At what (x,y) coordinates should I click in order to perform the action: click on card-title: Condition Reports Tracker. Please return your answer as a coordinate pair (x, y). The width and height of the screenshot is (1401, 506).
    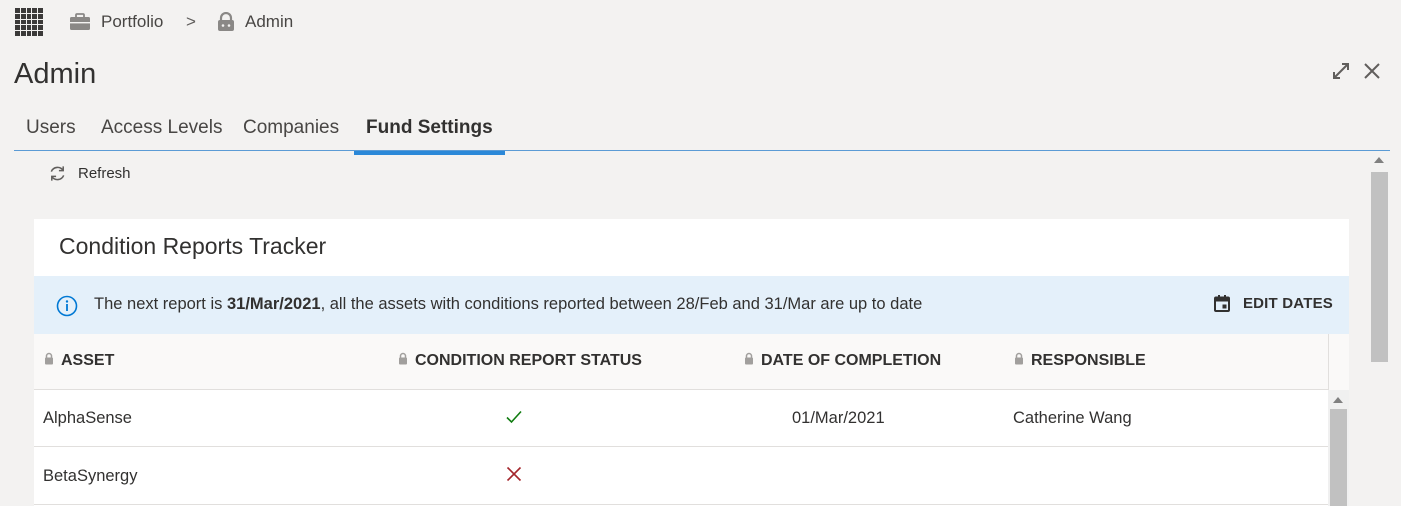
    Looking at the image, I should click on (193, 246).